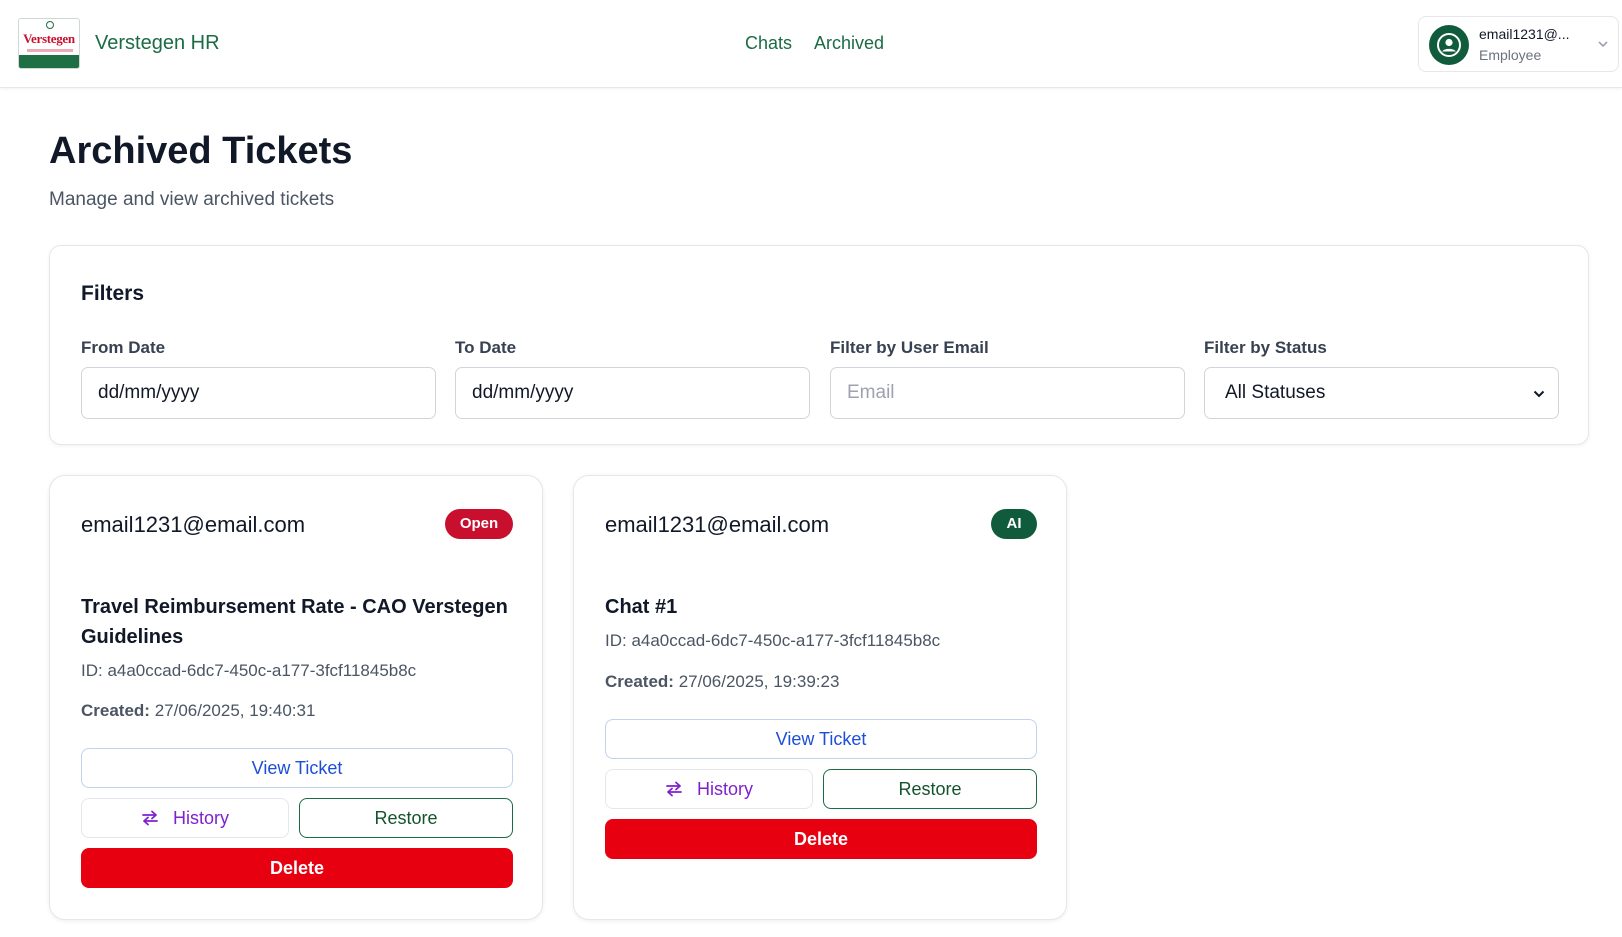 The width and height of the screenshot is (1622, 937). Describe the element at coordinates (258, 393) in the screenshot. I see `from-date-input: dd/mm/yyyy` at that location.